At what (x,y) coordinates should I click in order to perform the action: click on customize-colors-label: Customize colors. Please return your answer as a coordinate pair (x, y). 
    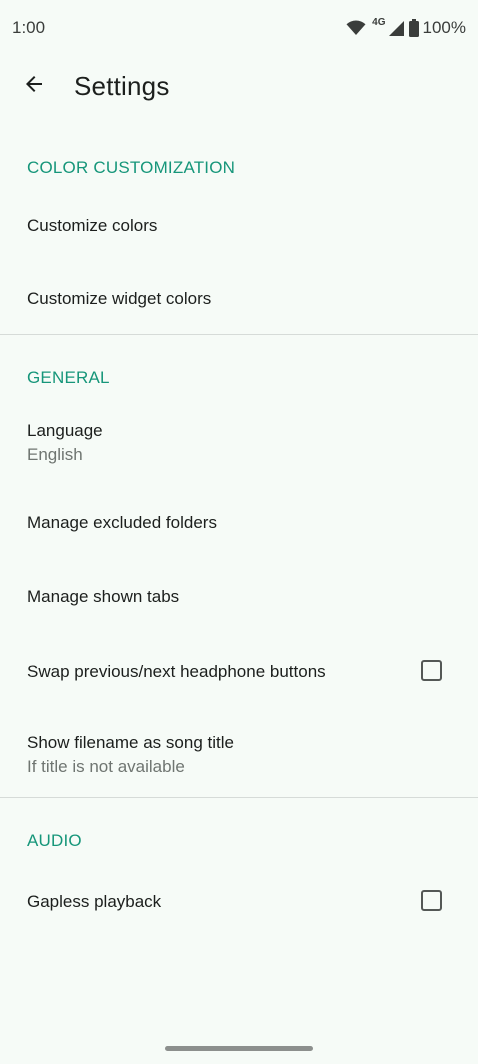
    Looking at the image, I should click on (92, 225).